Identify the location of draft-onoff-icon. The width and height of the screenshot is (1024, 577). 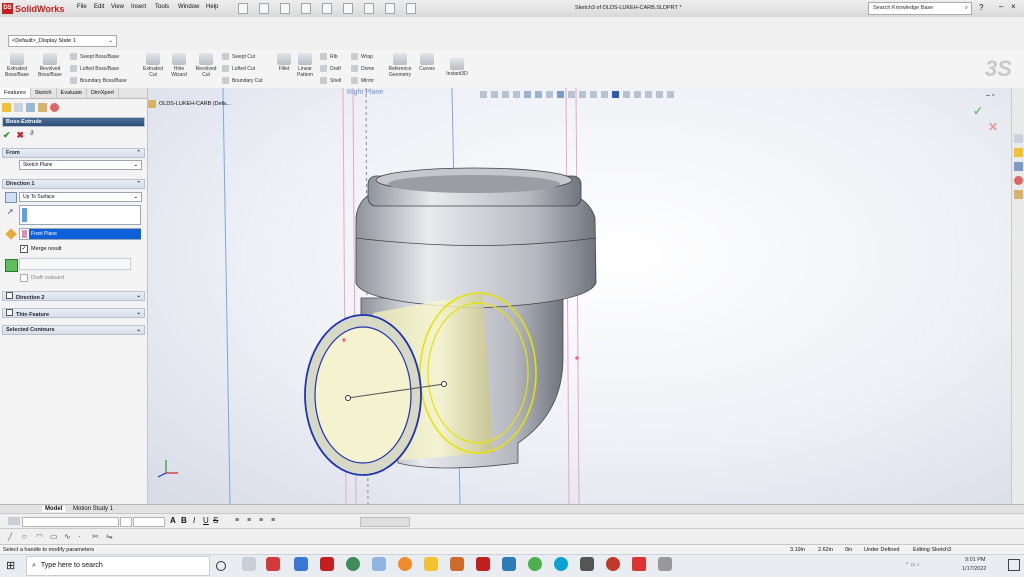
(11, 265).